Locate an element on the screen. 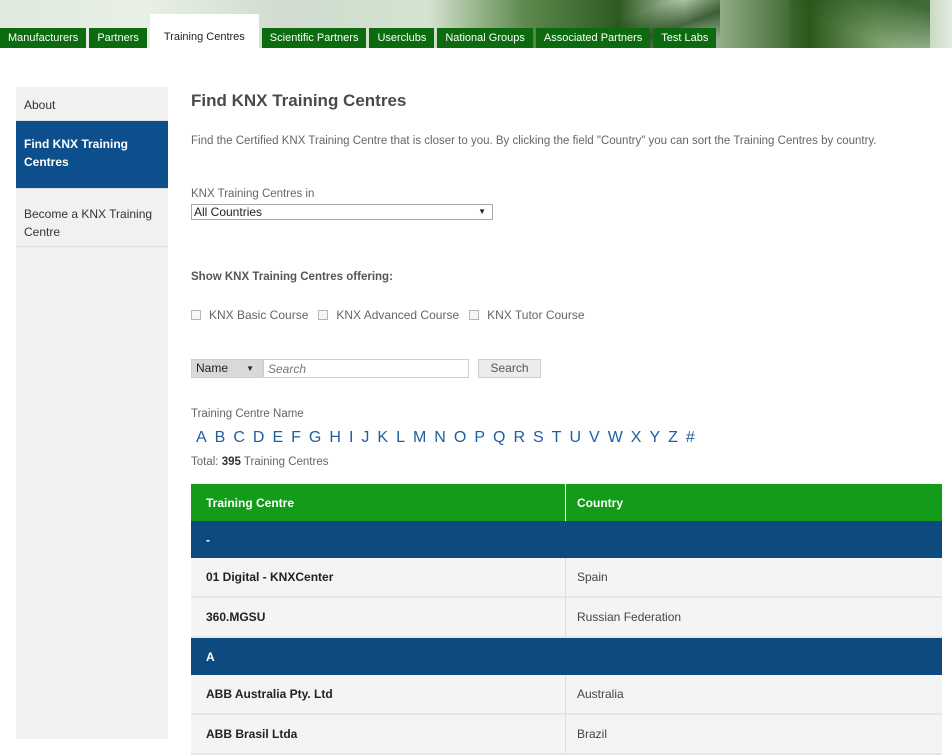 The image size is (952, 755). tab-associated-partners: Associated Partners is located at coordinates (593, 38).